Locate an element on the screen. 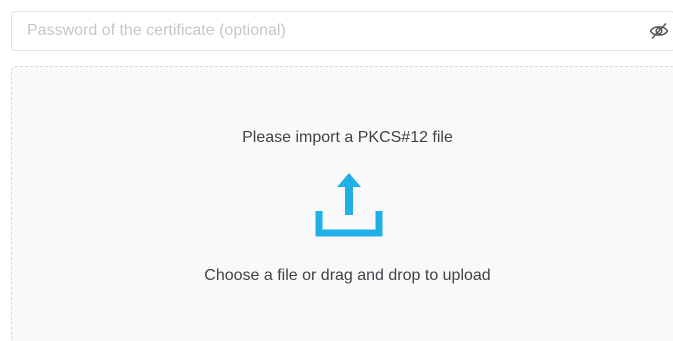  eye-slash-icon is located at coordinates (659, 31).